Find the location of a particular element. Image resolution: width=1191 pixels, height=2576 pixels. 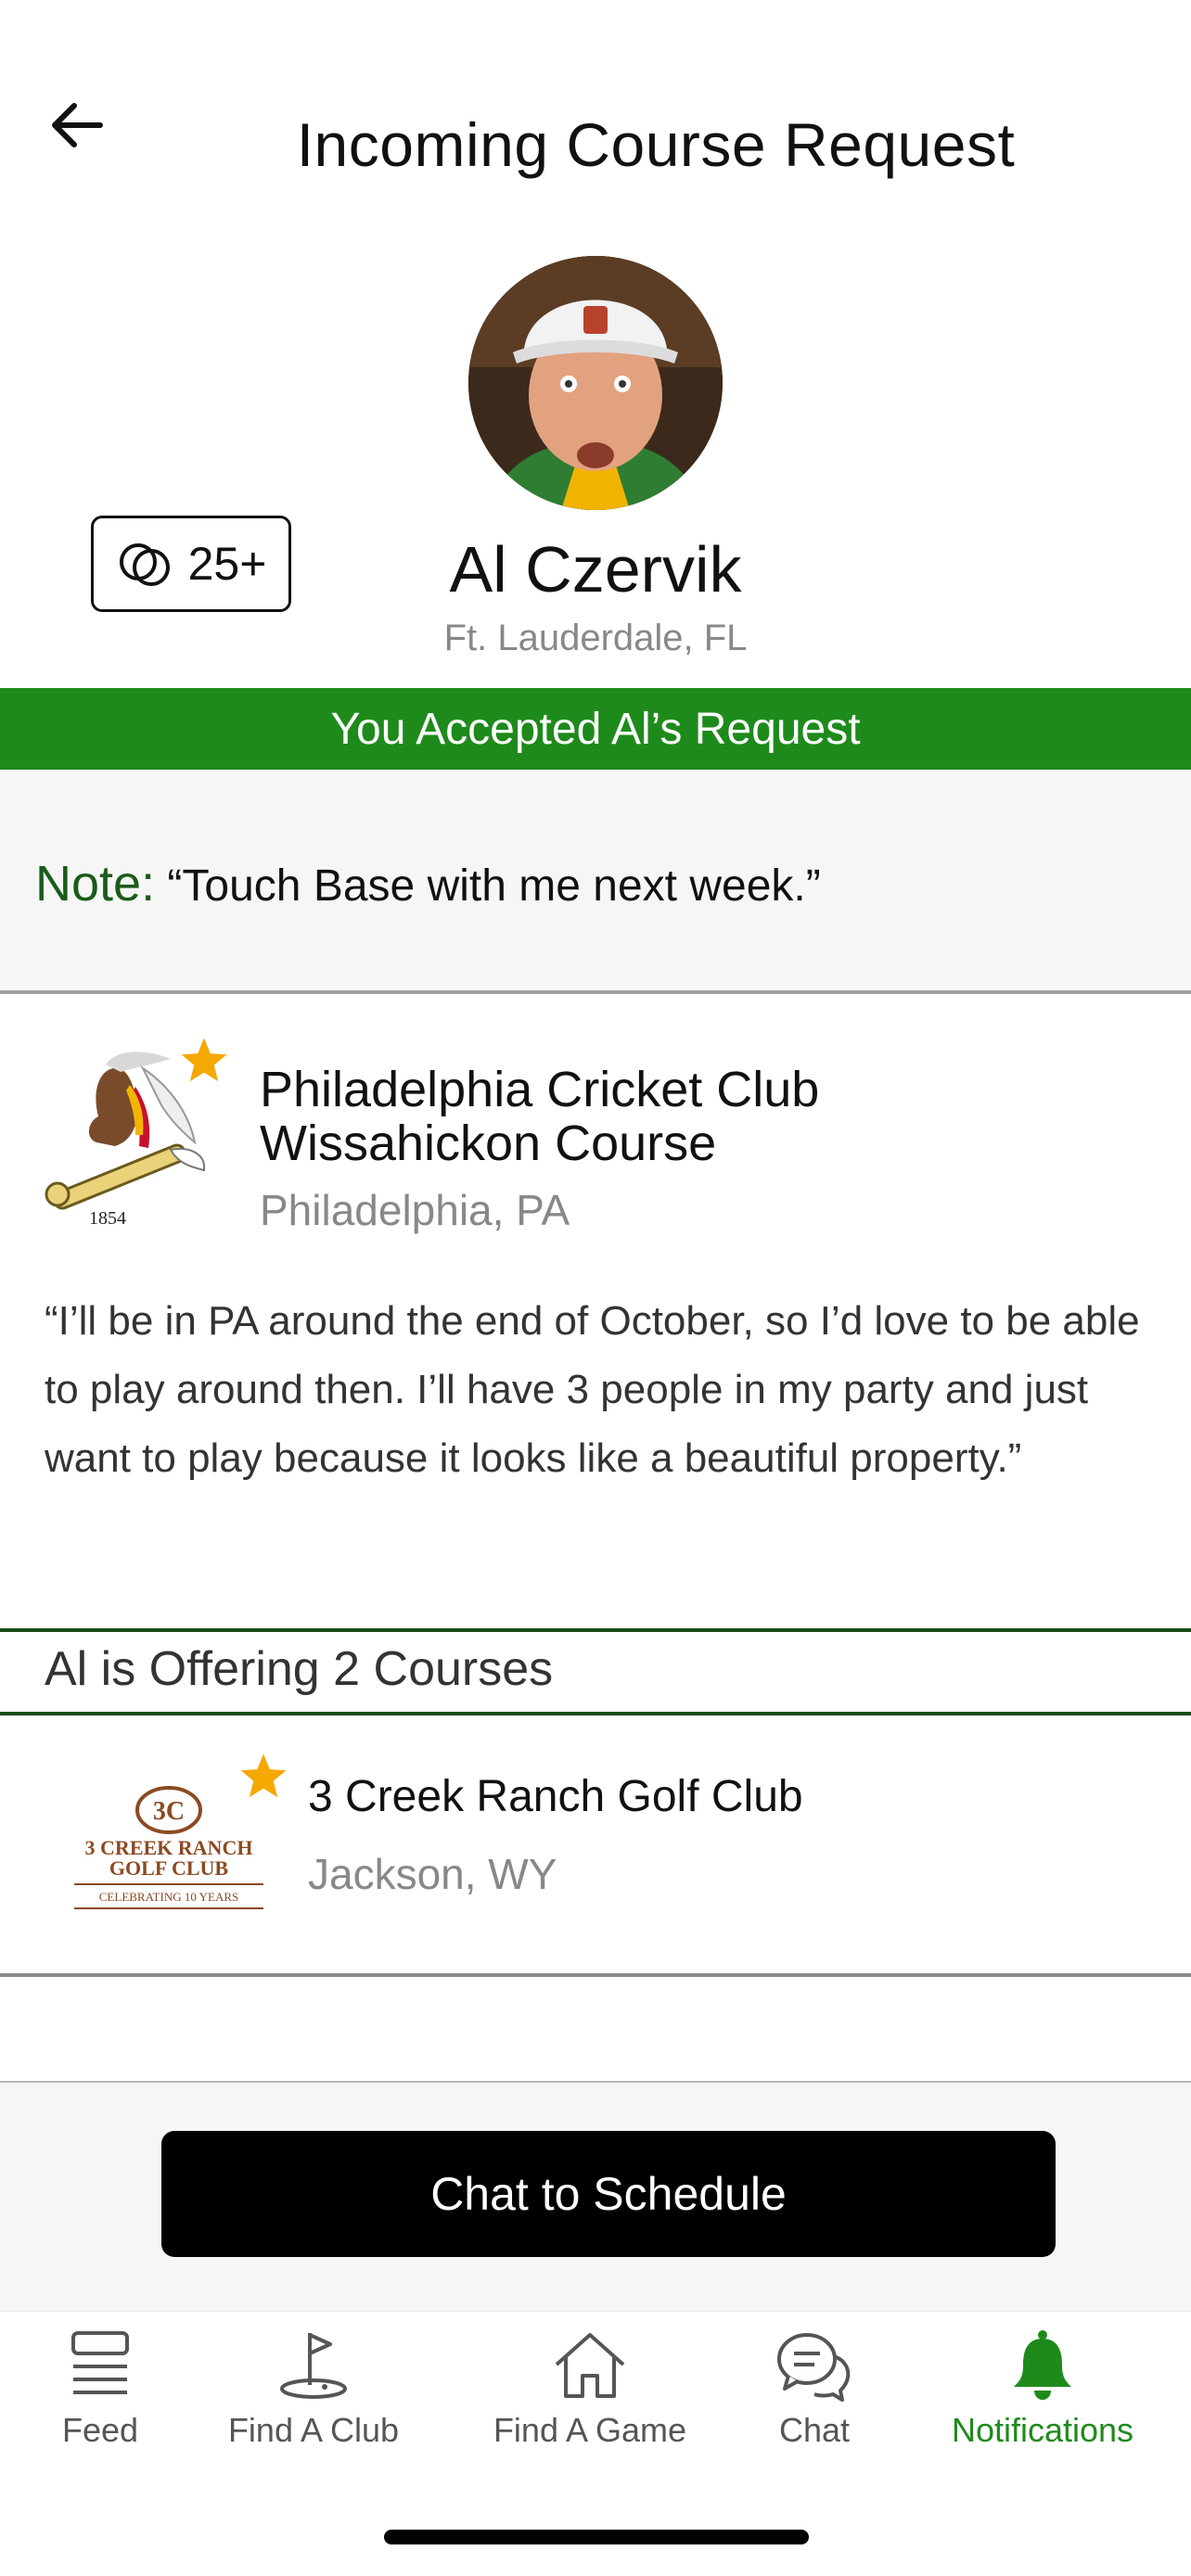

back-button is located at coordinates (77, 125).